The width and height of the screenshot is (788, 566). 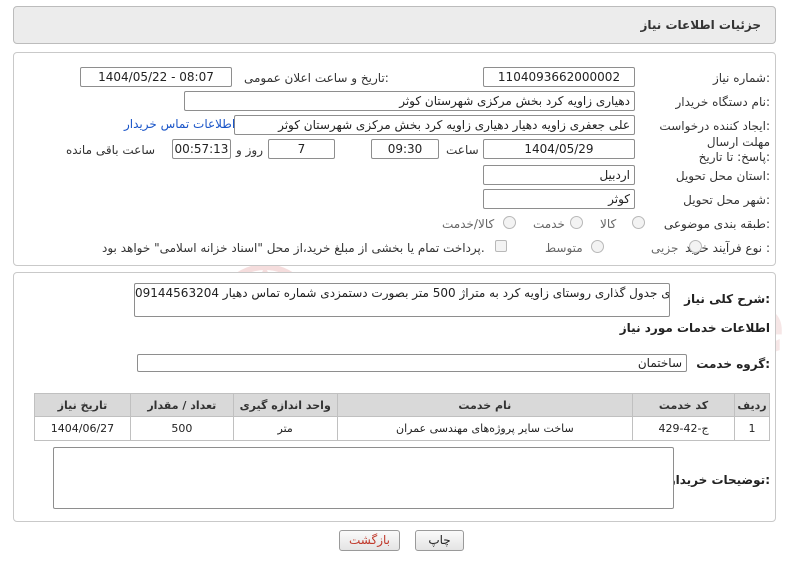 What do you see at coordinates (369, 540) in the screenshot?
I see `back-button: بازگشت` at bounding box center [369, 540].